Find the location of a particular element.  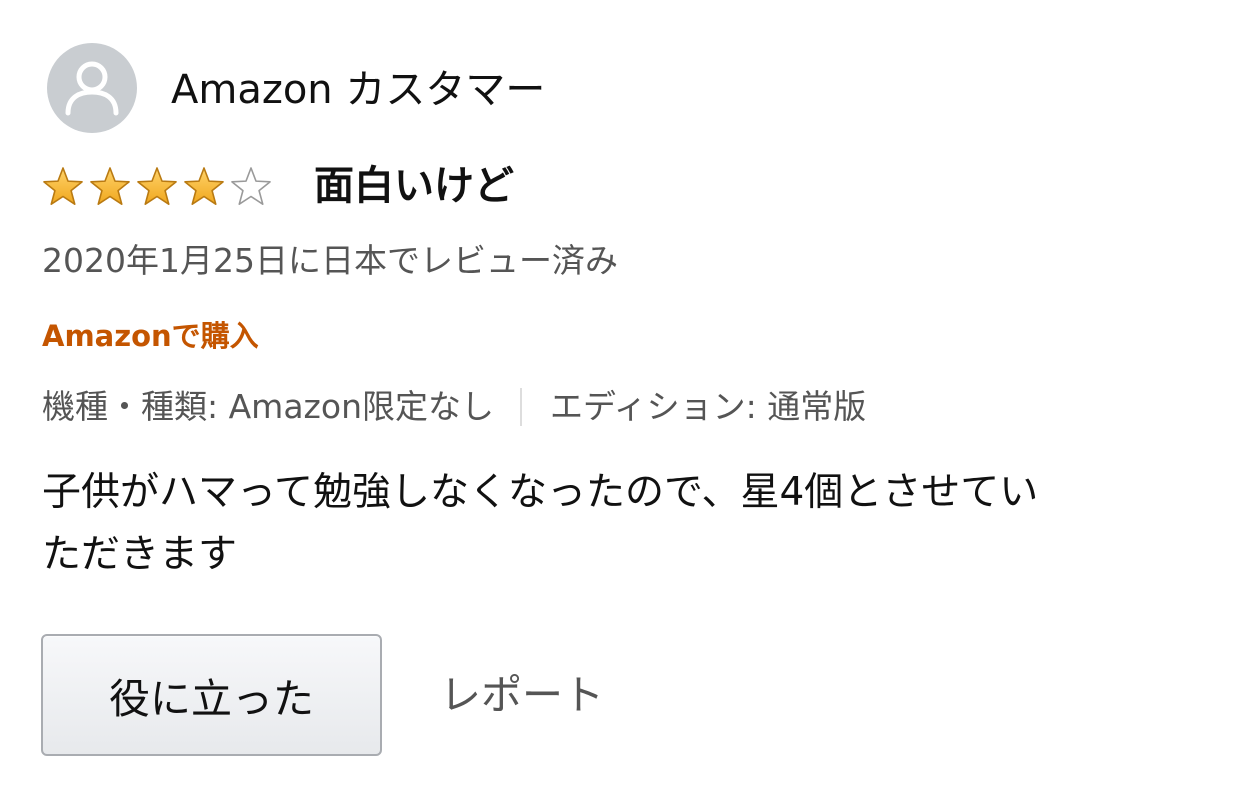

review-body: 子供がハマって勉強しなくなったので、星4個とさせてい ただきます is located at coordinates (627, 524).